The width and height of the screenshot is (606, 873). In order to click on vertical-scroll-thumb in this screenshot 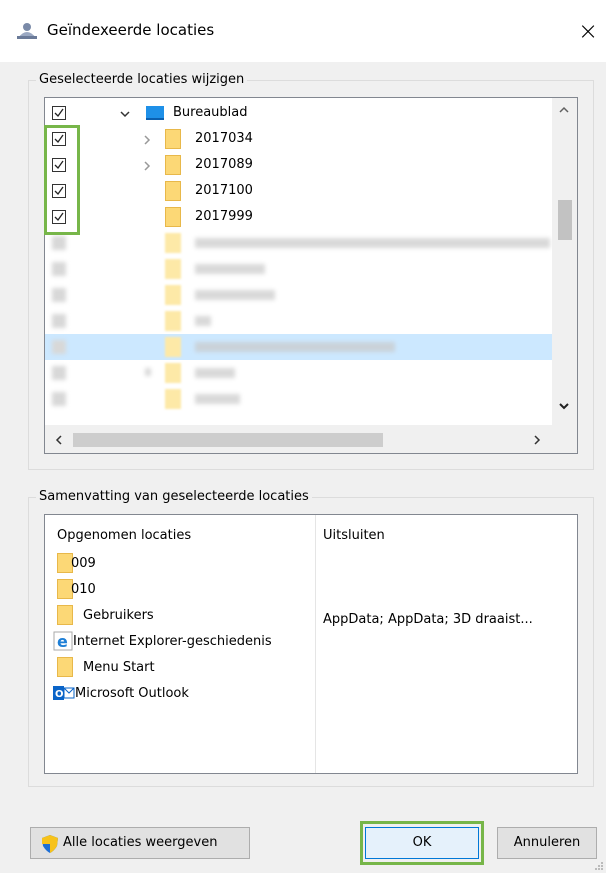, I will do `click(565, 220)`.